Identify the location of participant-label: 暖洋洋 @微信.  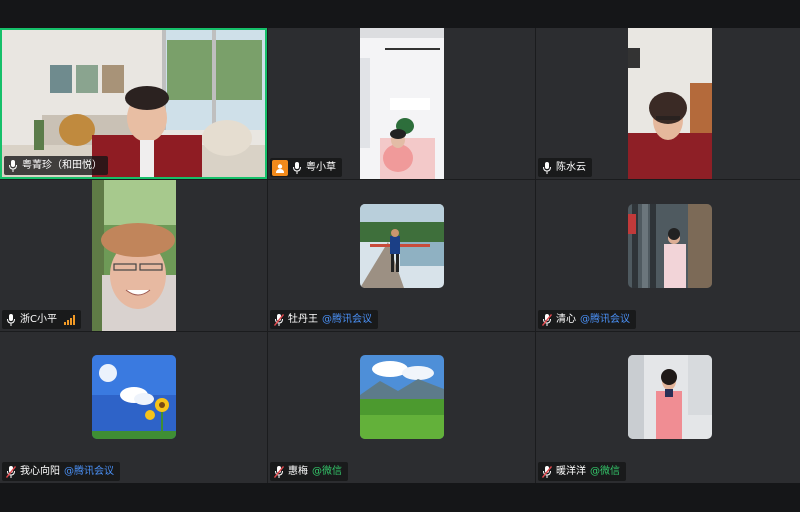
(582, 471).